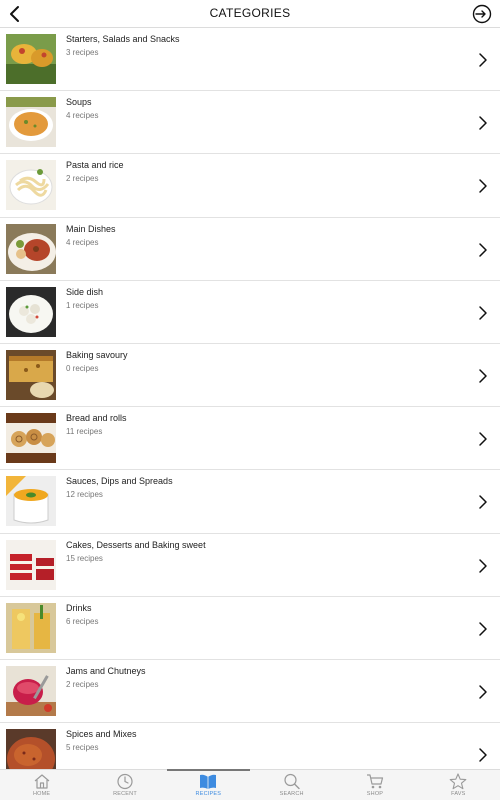 Image resolution: width=500 pixels, height=800 pixels. I want to click on category-row-jams: Jams and Chutneys 2 recipes, so click(250, 692).